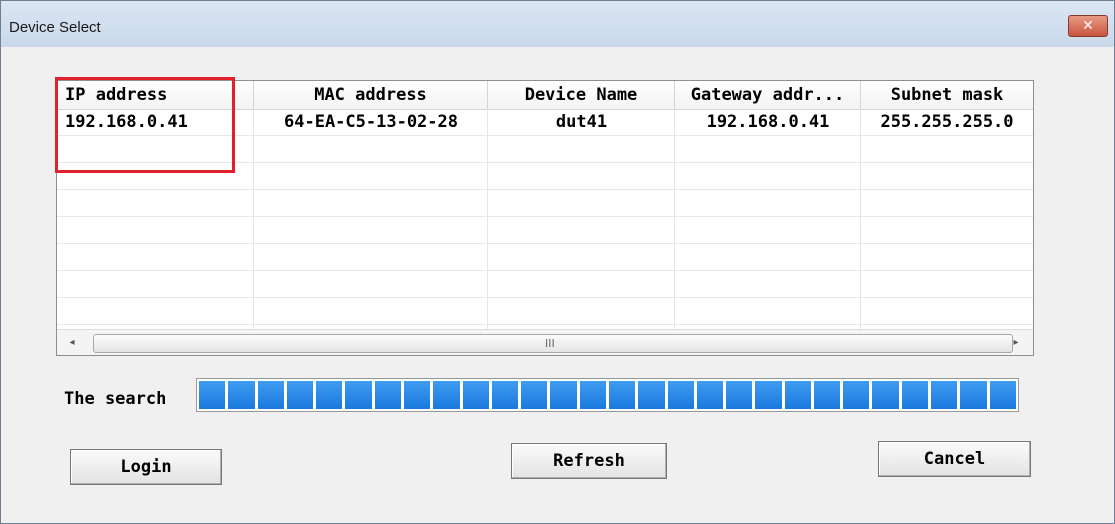 This screenshot has height=524, width=1115. What do you see at coordinates (1016, 343) in the screenshot?
I see `scroll-right-icon: ▸` at bounding box center [1016, 343].